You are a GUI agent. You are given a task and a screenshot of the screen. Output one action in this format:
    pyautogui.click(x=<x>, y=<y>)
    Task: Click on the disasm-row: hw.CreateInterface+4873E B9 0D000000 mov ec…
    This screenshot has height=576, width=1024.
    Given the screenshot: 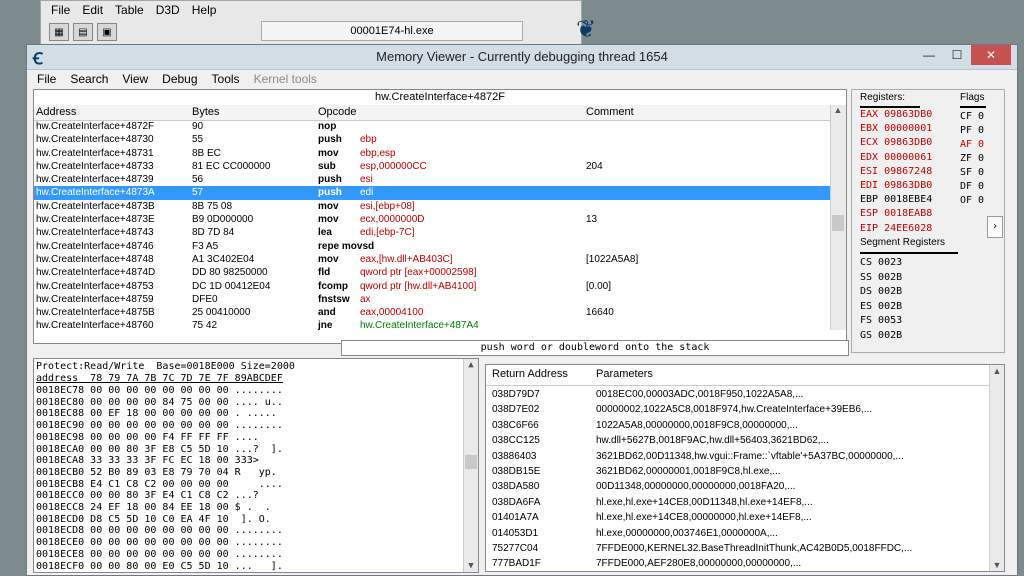 What is the action you would take?
    pyautogui.click(x=432, y=219)
    